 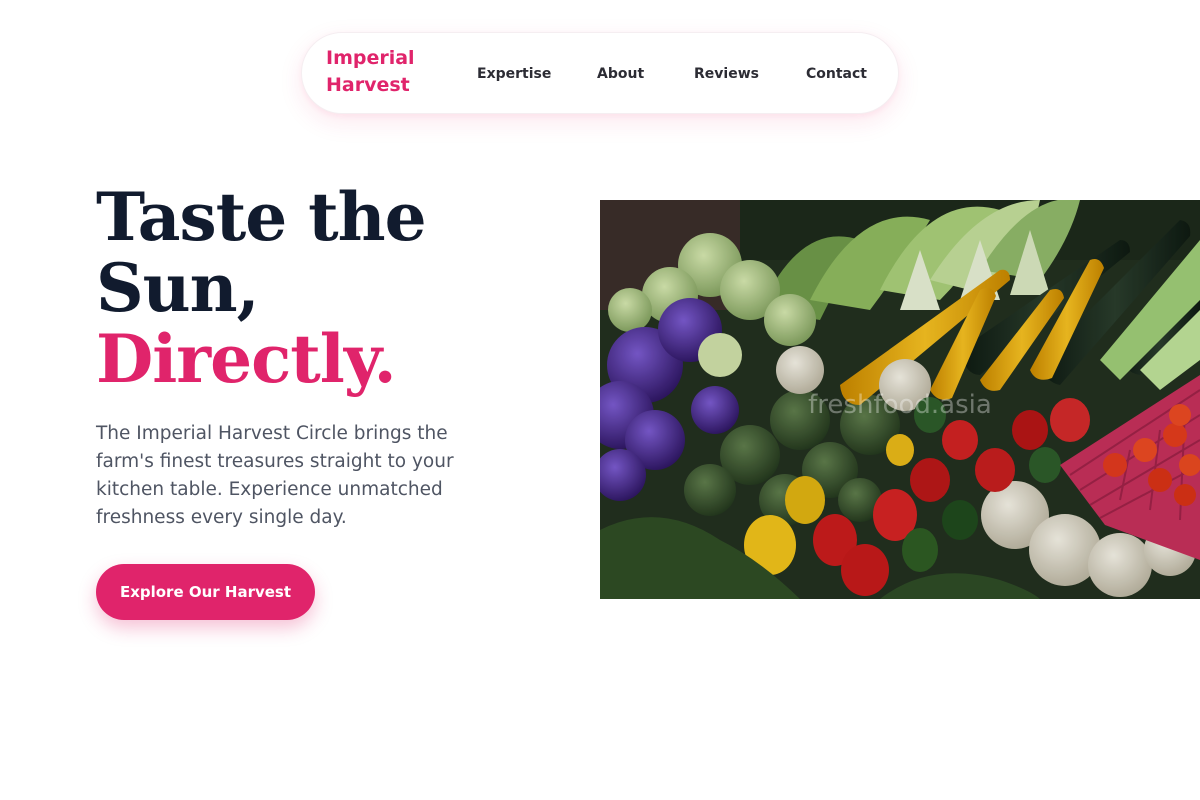 I want to click on hero-headline: Taste the Sun, Directly., so click(x=261, y=288).